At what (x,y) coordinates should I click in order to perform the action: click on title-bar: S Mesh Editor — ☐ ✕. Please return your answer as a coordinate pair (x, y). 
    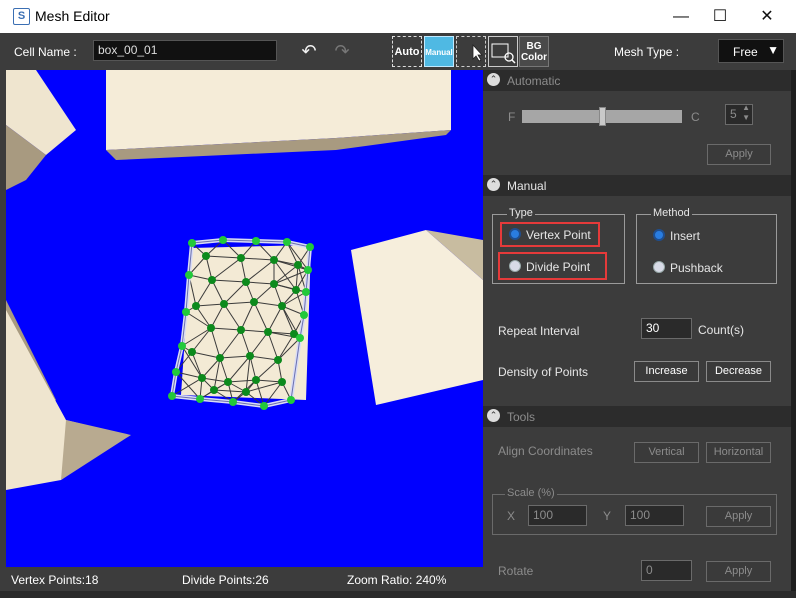
    Looking at the image, I should click on (398, 16).